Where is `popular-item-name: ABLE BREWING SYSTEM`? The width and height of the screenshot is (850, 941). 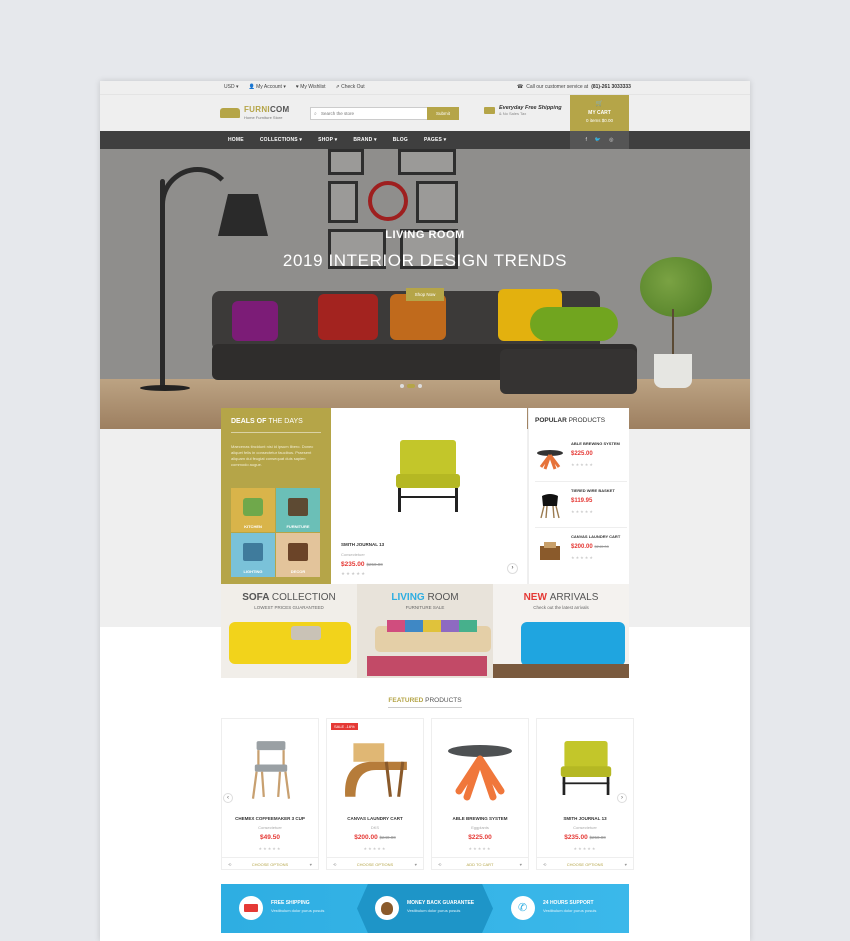
popular-item-name: ABLE BREWING SYSTEM is located at coordinates (595, 443).